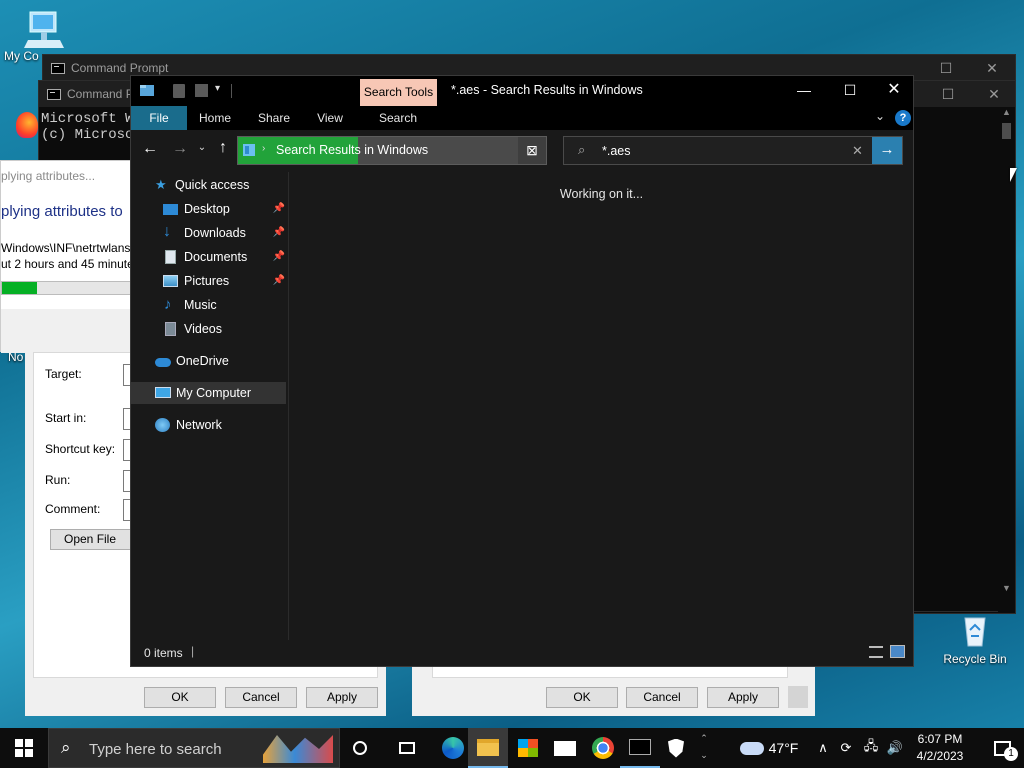 This screenshot has height=768, width=1024. I want to click on help-icon: ?, so click(903, 118).